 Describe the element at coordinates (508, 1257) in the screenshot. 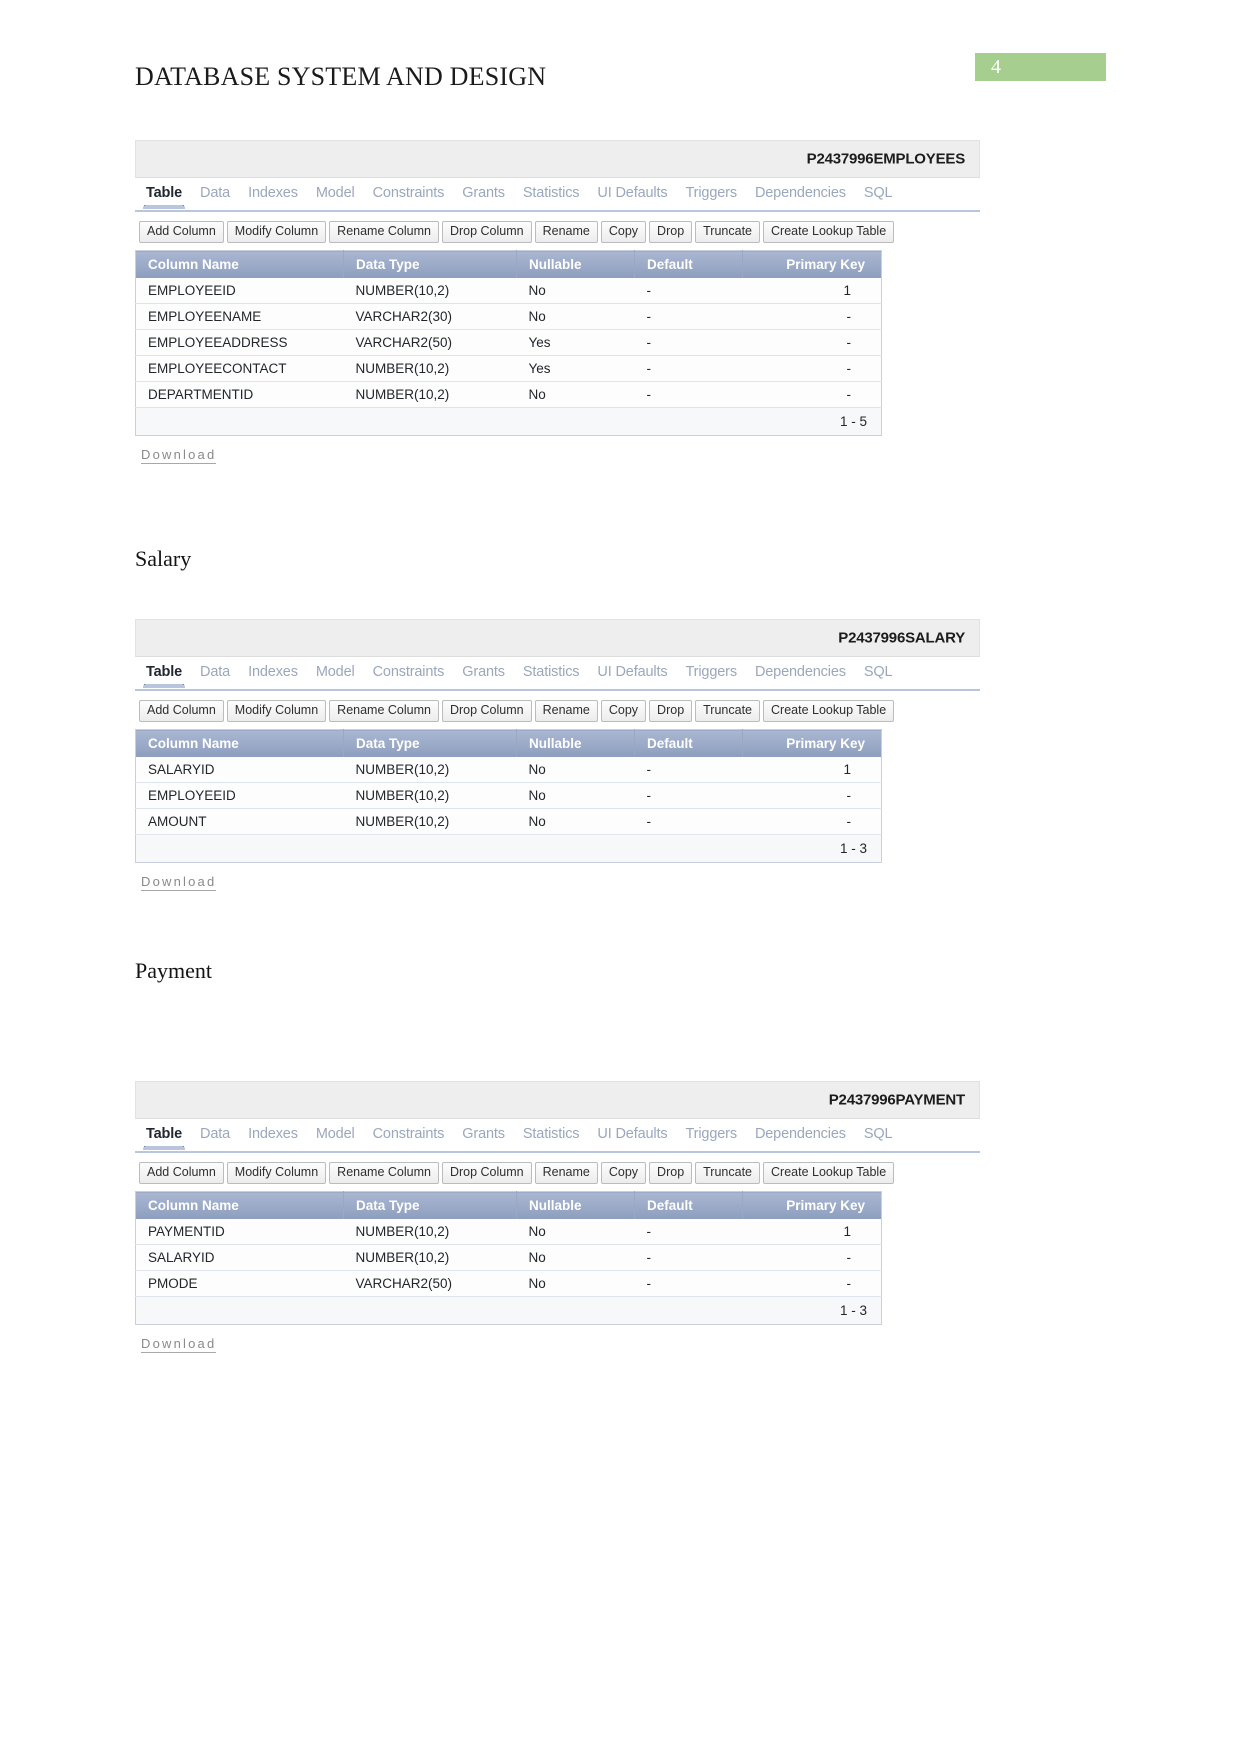

I see `table-row: SALARYID NUMBER(10,2) No - -` at that location.